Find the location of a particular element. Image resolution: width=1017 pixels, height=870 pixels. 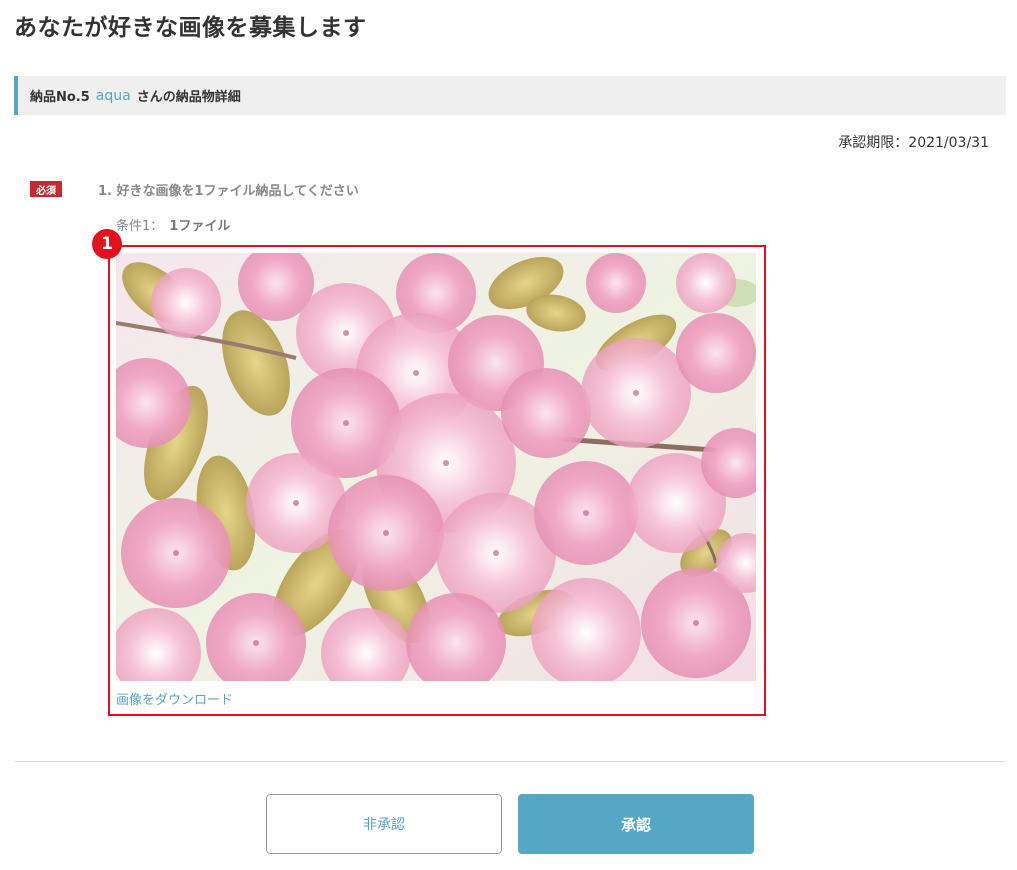

reject-button: 非承認 is located at coordinates (384, 824).